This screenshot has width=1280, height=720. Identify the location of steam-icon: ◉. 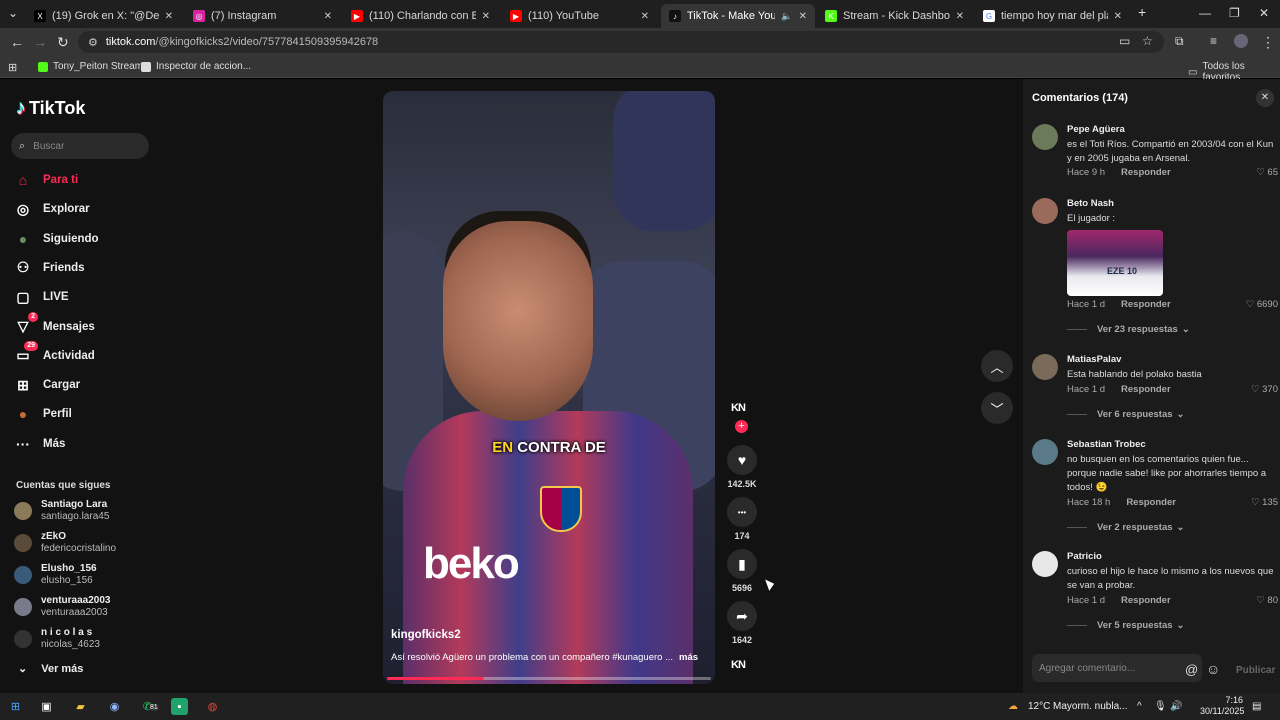
(114, 706).